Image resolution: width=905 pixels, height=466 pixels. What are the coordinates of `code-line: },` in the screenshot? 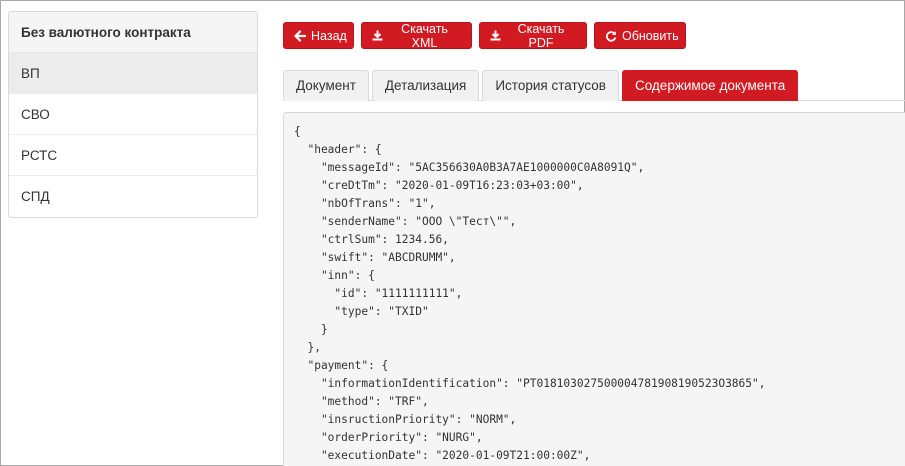 It's located at (307, 347).